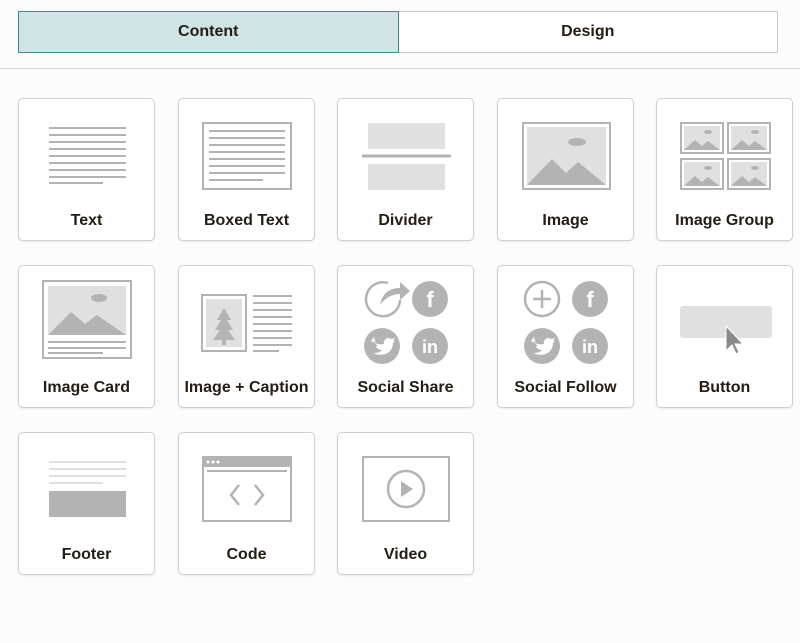 The width and height of the screenshot is (800, 643). I want to click on block-label: Image, so click(565, 220).